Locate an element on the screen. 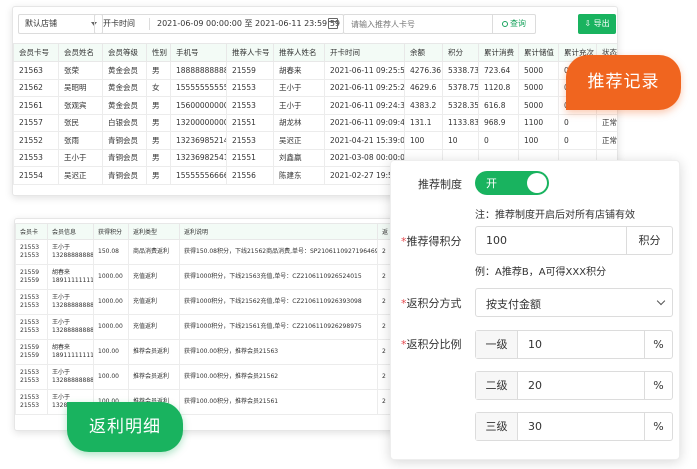 Image resolution: width=697 pixels, height=469 pixels. recommend-system-label: 推荐制度 is located at coordinates (440, 184).